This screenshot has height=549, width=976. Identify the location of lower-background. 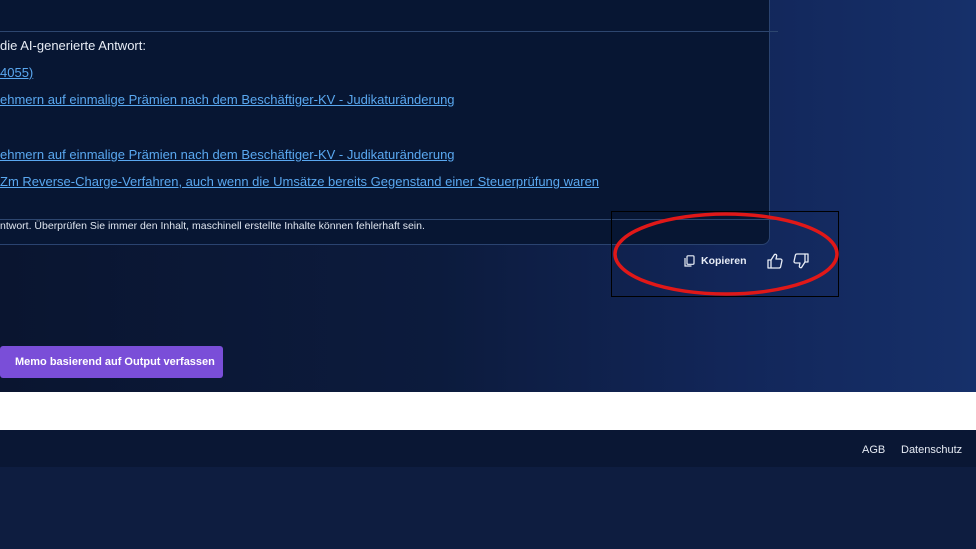
(488, 508).